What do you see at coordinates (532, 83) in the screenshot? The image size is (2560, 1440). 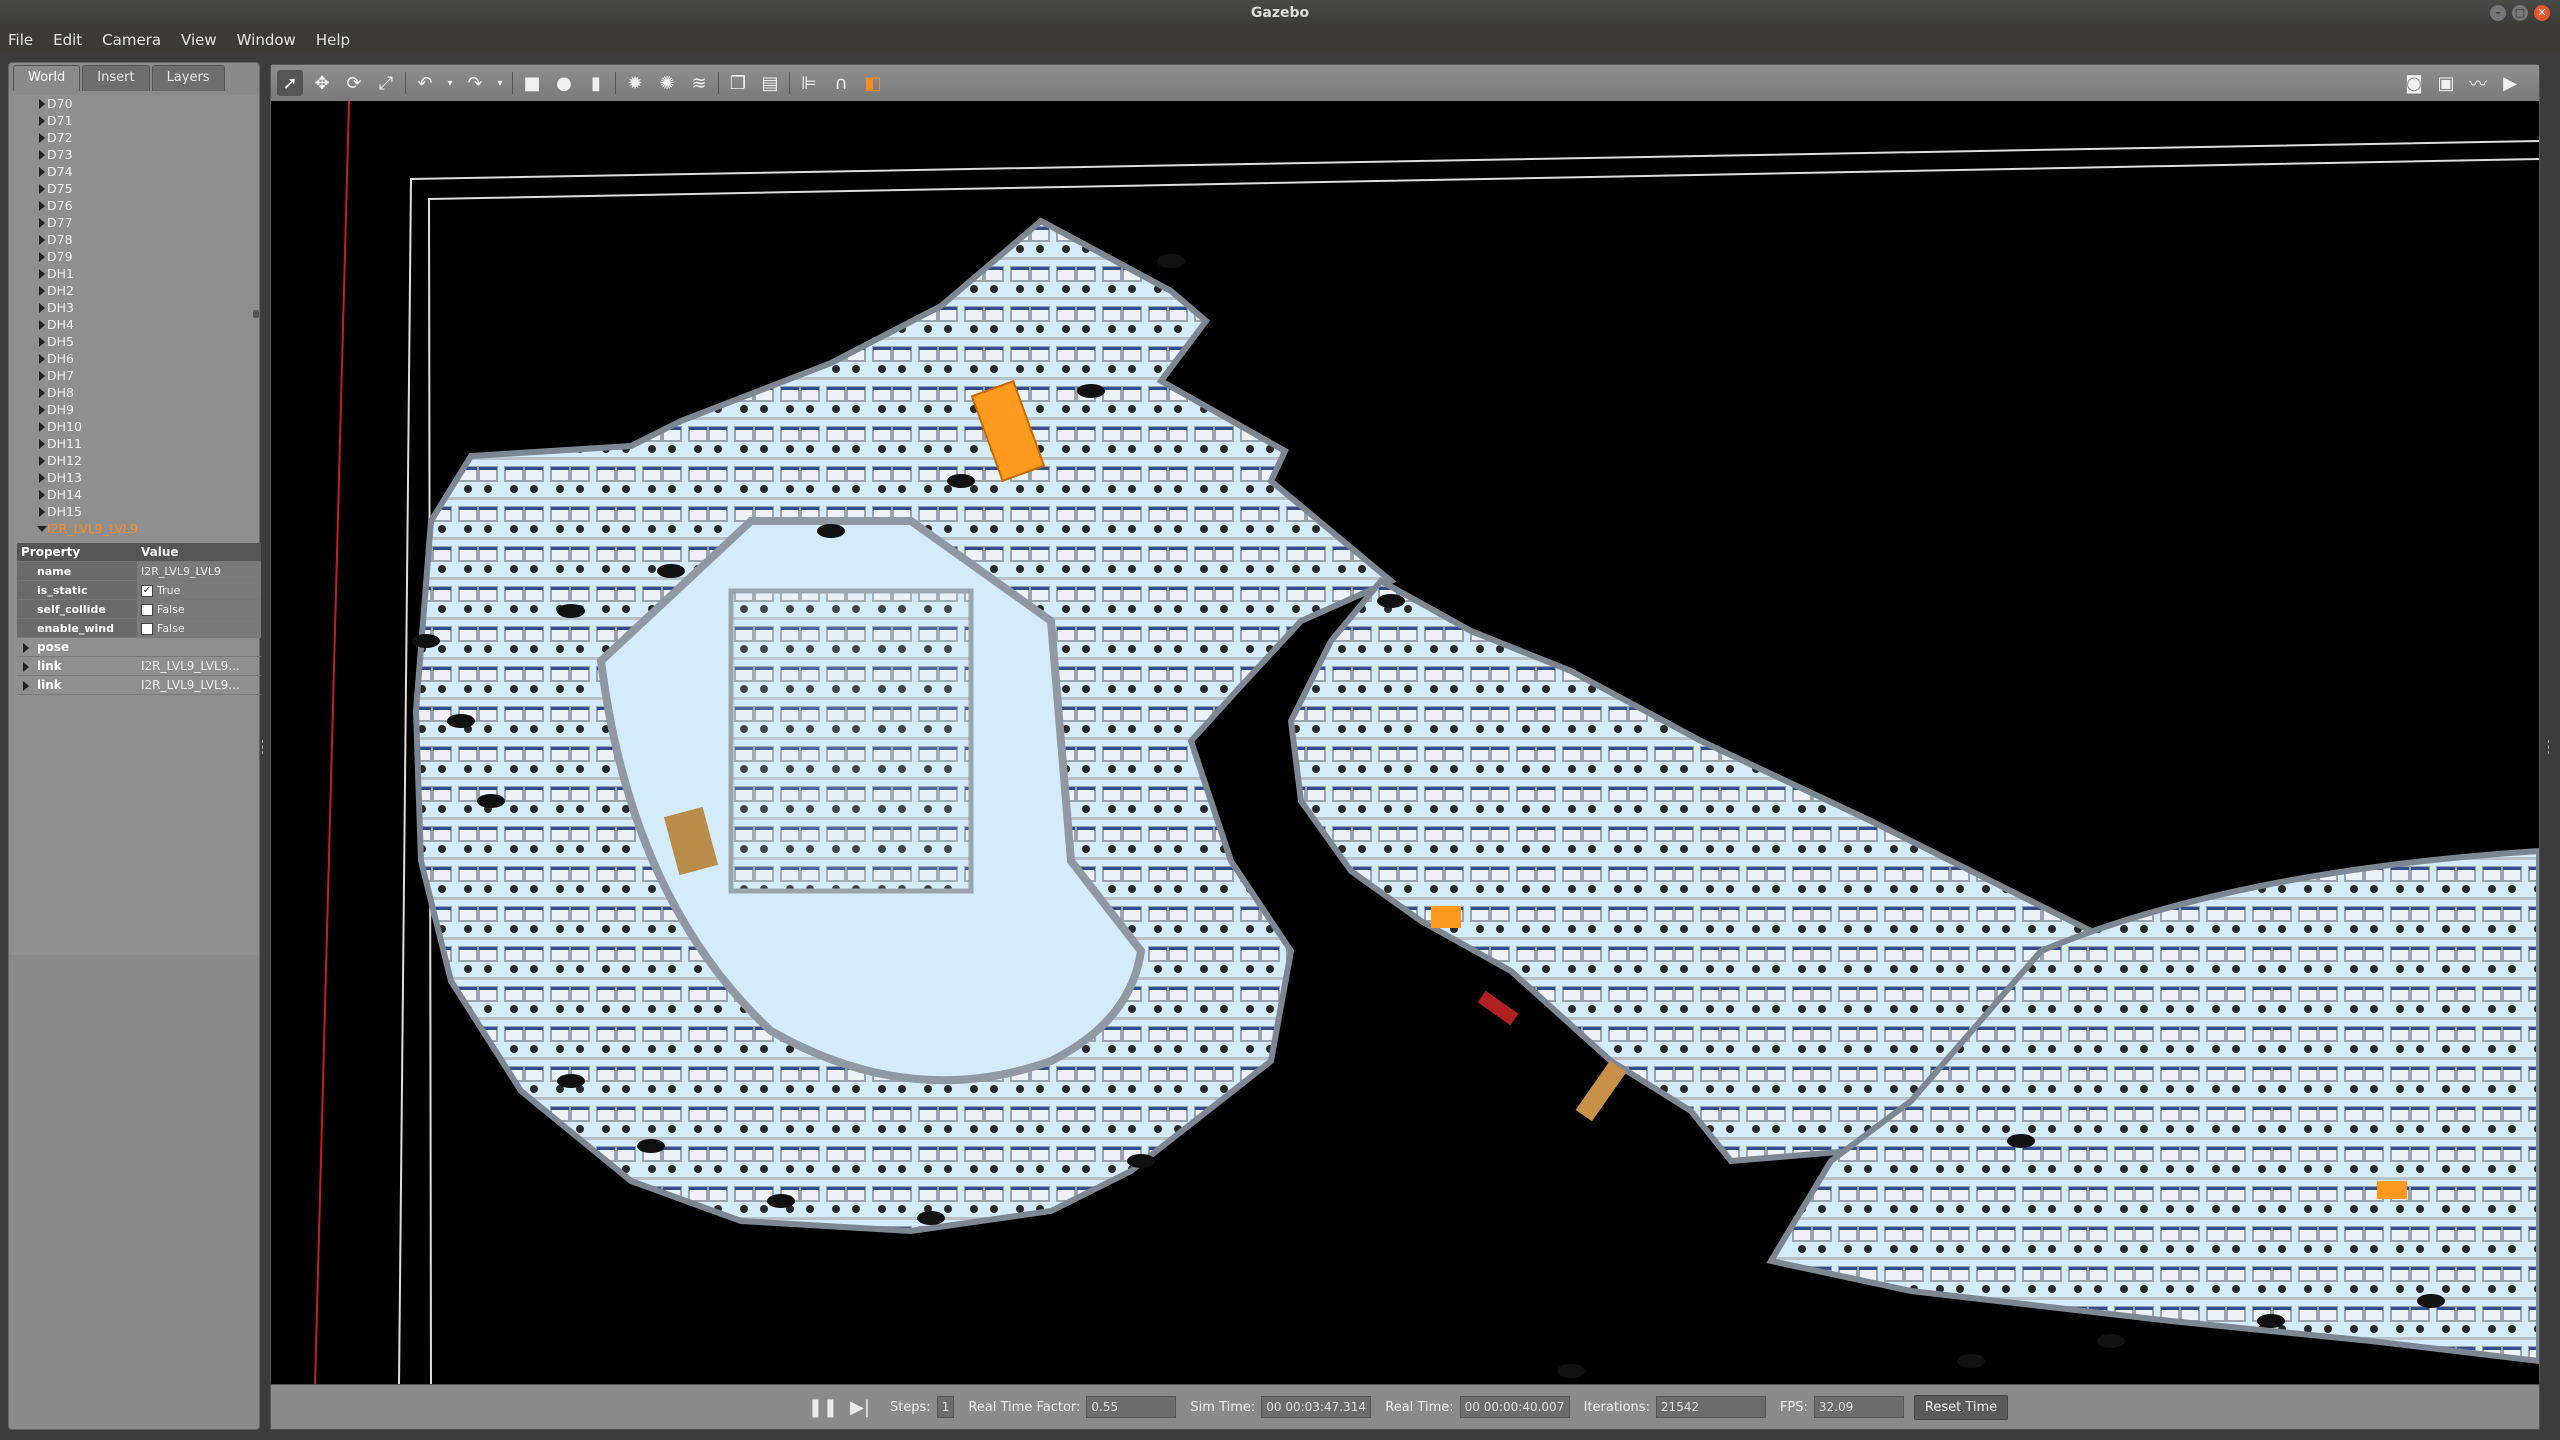 I see `box-icon: ■` at bounding box center [532, 83].